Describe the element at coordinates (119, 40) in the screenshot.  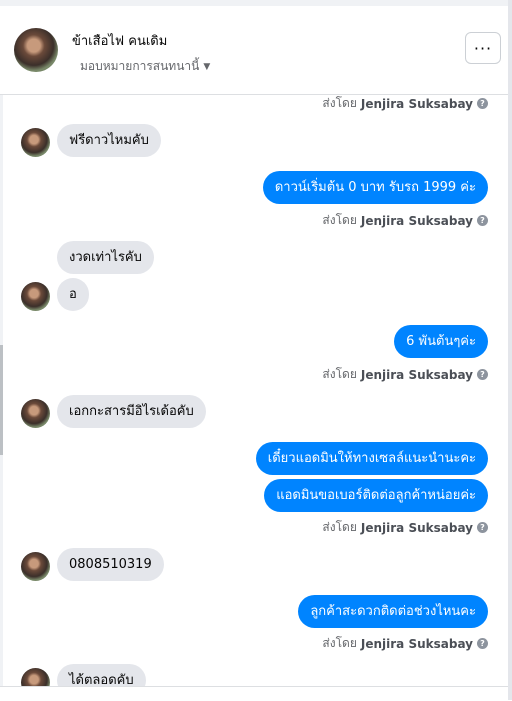
I see `contact-name: ข้าเสือไฟ คนเดิม` at that location.